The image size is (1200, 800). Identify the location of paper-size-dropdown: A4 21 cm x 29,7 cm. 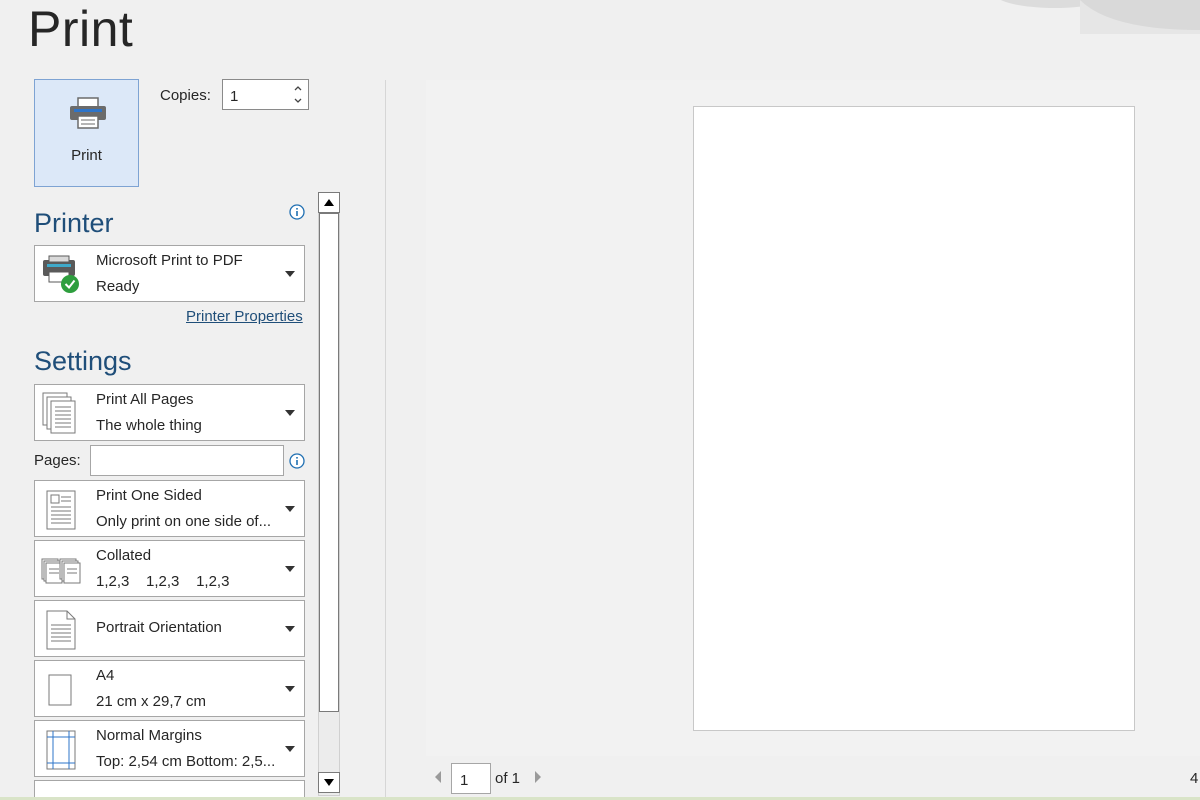
(169, 688).